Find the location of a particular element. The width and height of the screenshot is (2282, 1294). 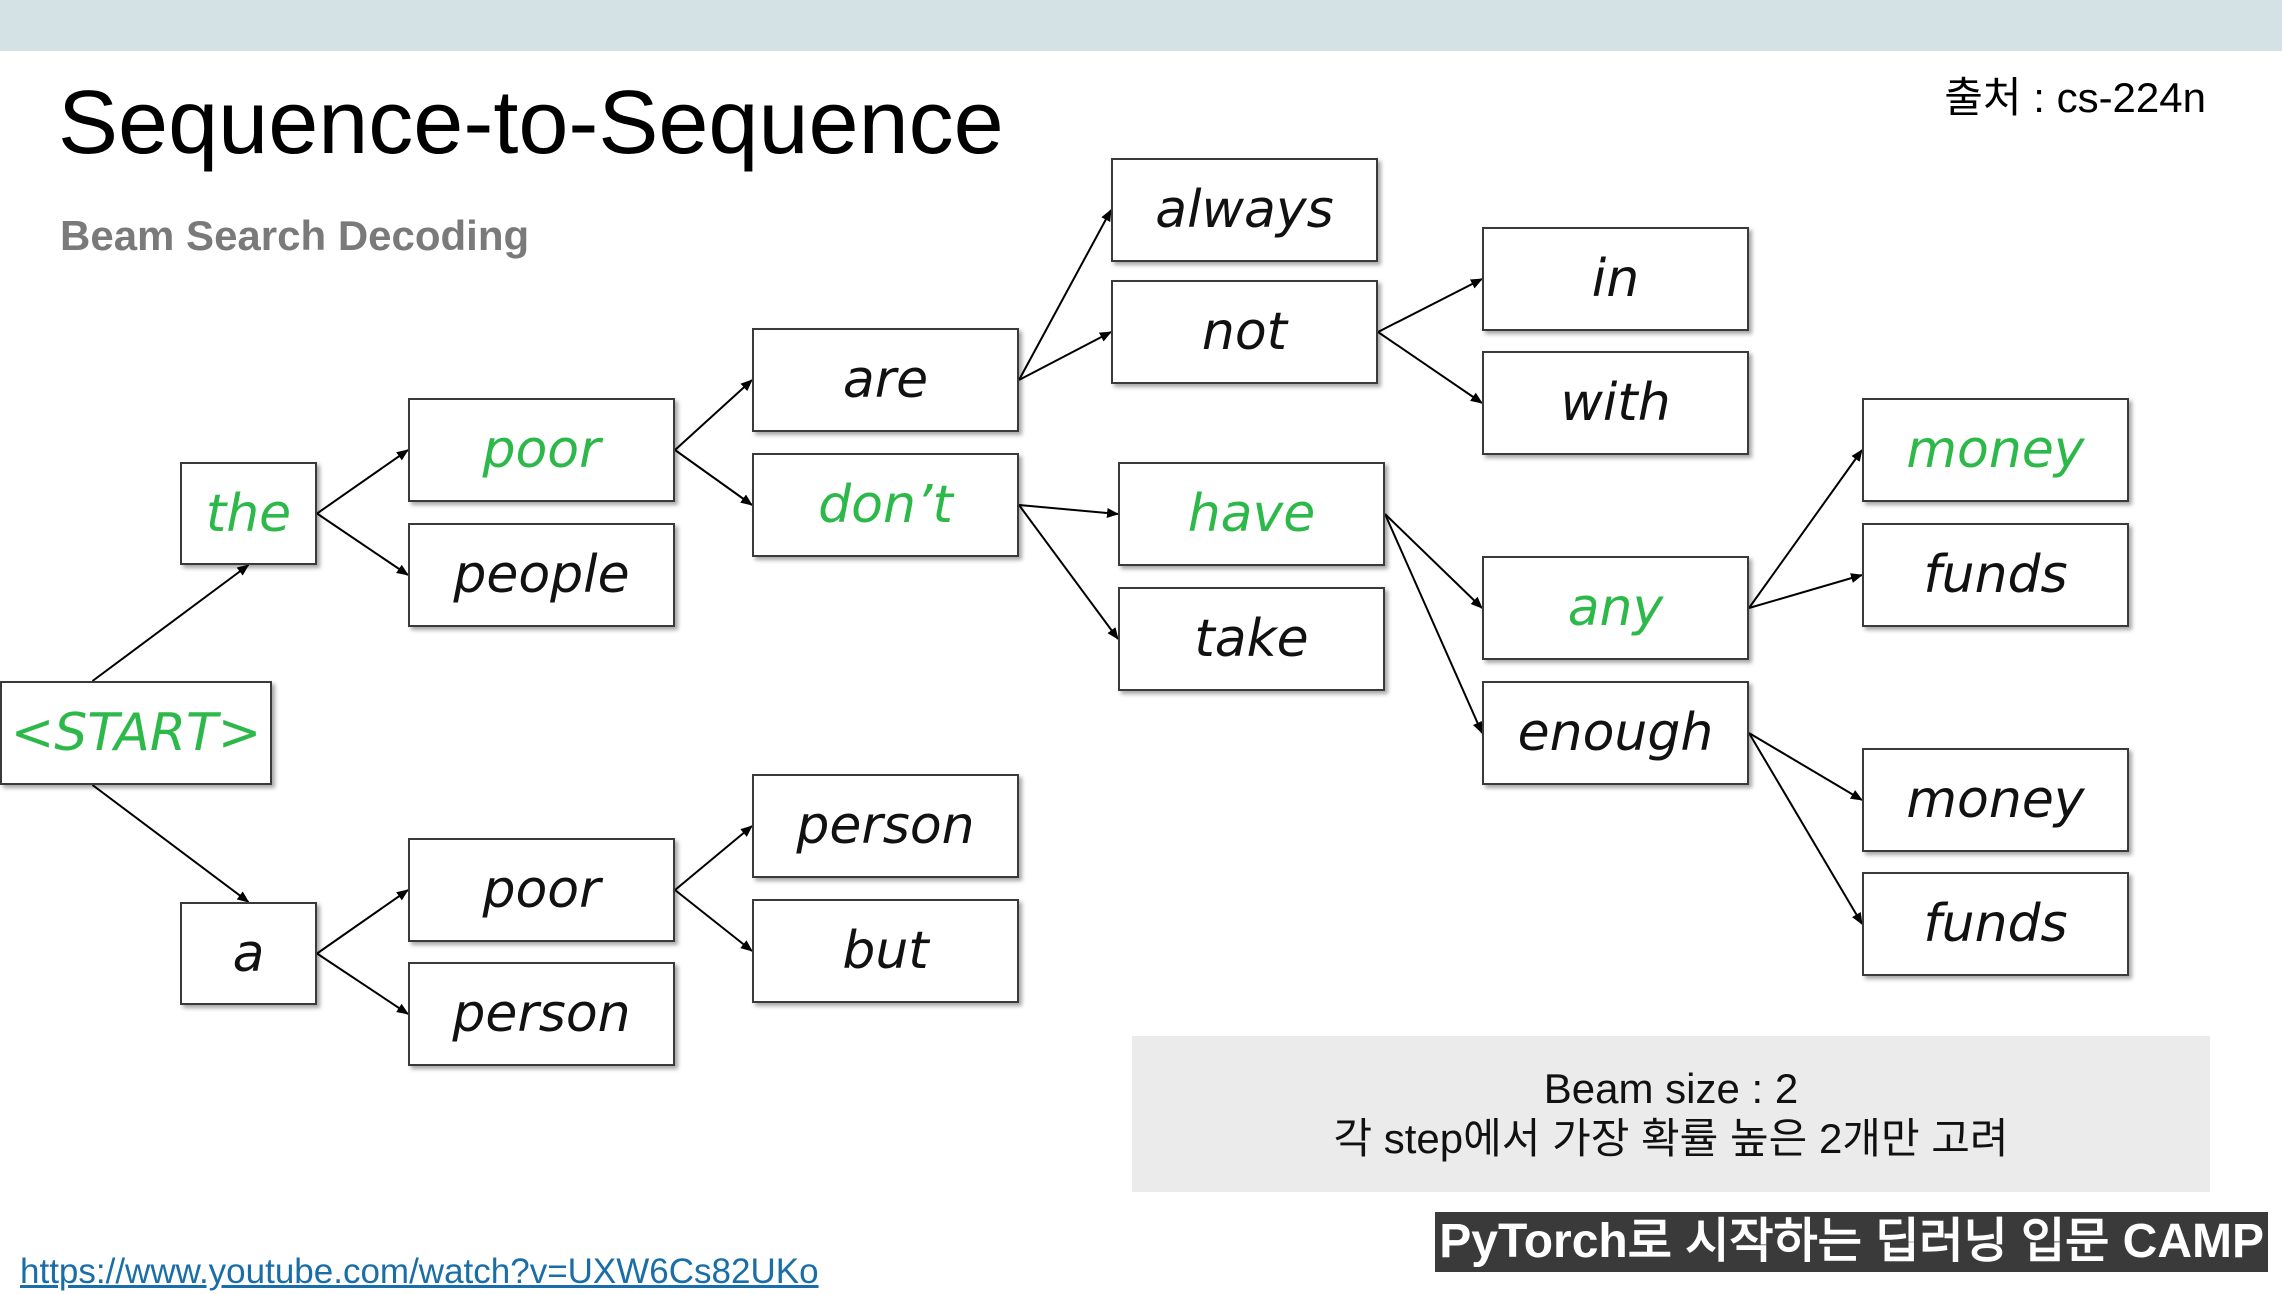

edge-poor_2-to-but is located at coordinates (713, 920).